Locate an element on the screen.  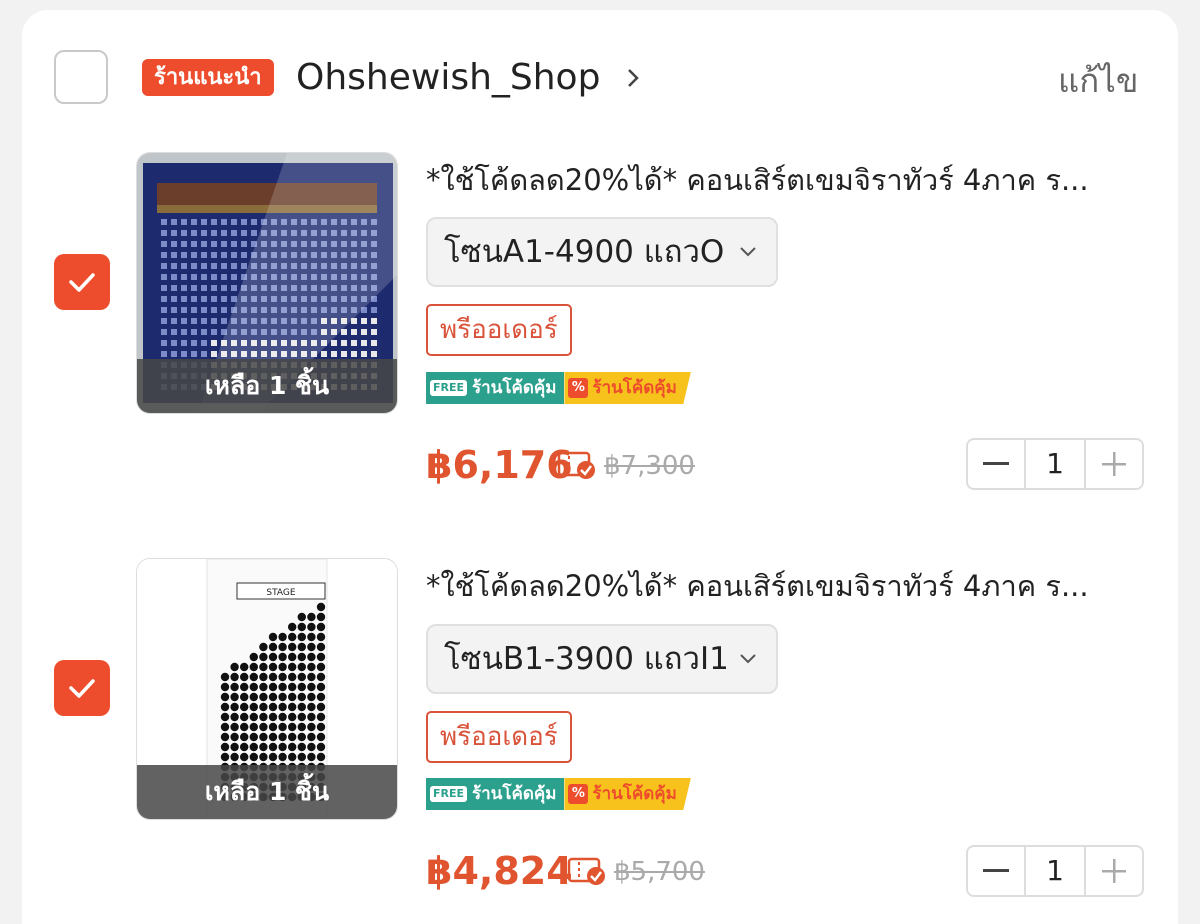
shop-name-link: Ohshewish_Shop is located at coordinates (448, 78).